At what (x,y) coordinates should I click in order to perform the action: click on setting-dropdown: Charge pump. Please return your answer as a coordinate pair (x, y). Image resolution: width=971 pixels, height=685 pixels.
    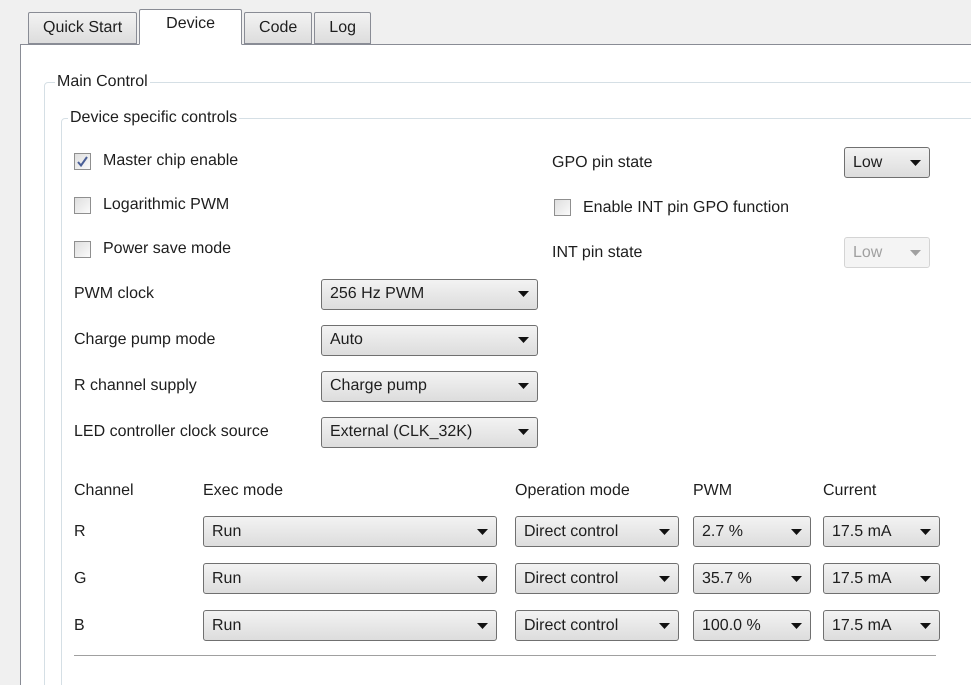
    Looking at the image, I should click on (429, 386).